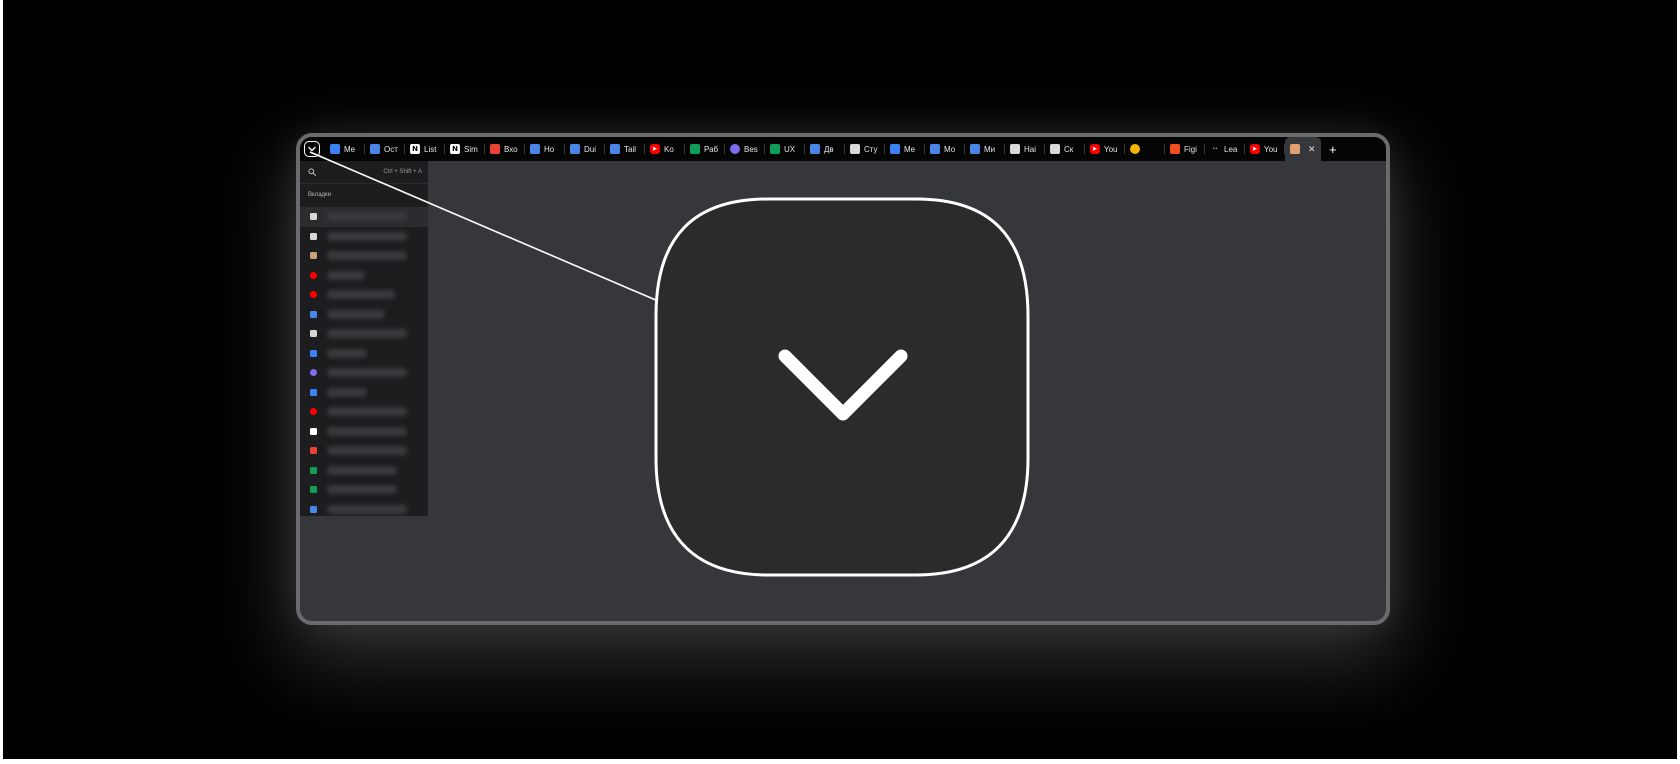 Image resolution: width=1680 pixels, height=764 pixels. I want to click on tab-list-button, so click(312, 149).